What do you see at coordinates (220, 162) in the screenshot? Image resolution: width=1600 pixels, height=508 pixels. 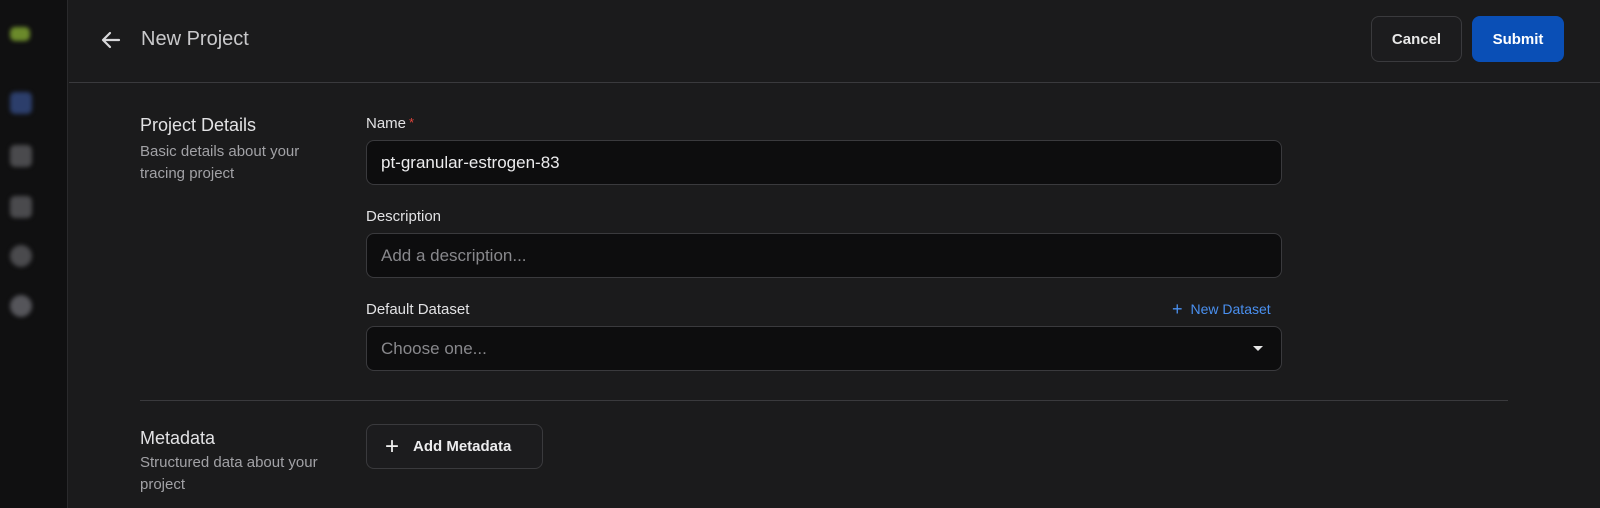 I see `project-details-description: Basic details about your tracing project` at bounding box center [220, 162].